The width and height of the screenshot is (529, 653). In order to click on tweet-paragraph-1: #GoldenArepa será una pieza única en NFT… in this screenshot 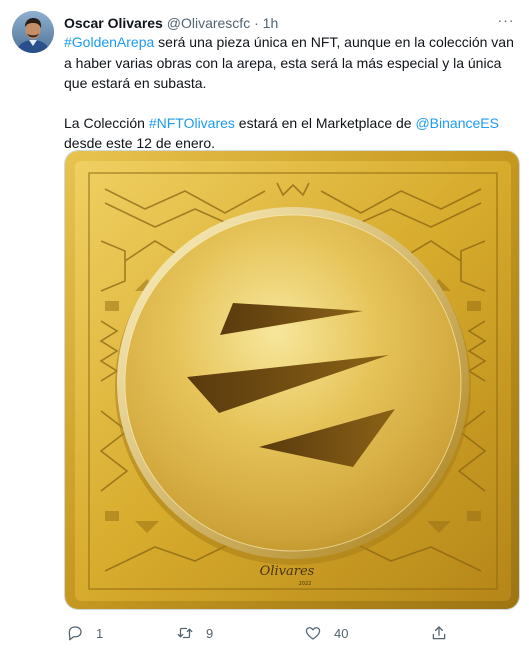, I will do `click(292, 63)`.